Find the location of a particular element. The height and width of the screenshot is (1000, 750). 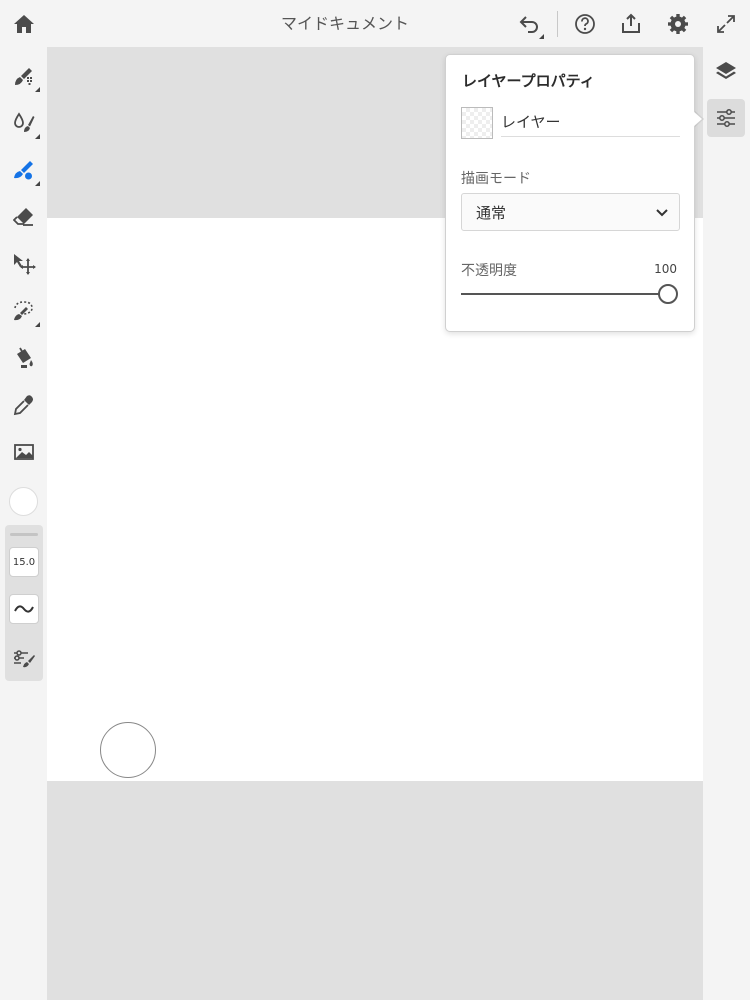

blend-mode-value: 通常 is located at coordinates (491, 213).